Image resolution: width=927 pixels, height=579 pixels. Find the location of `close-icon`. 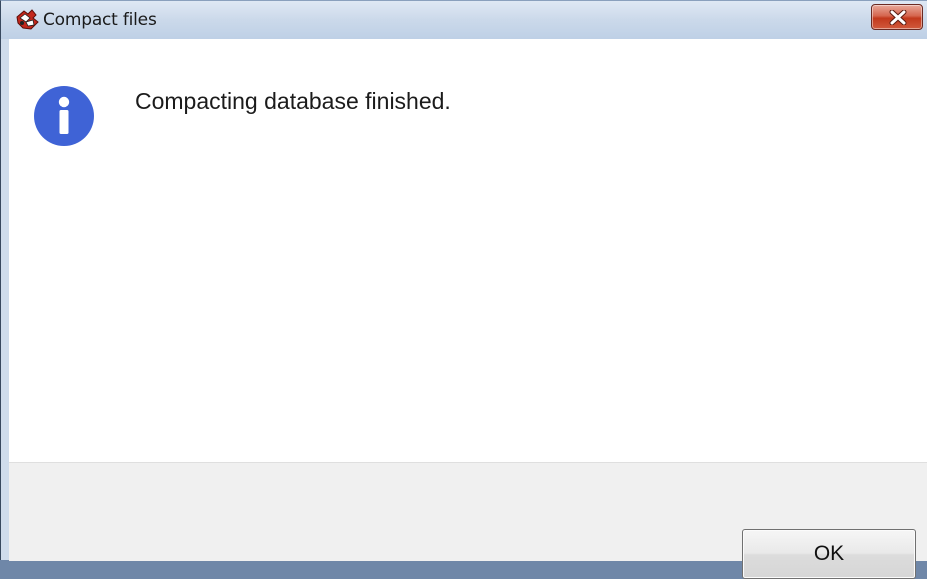

close-icon is located at coordinates (898, 17).